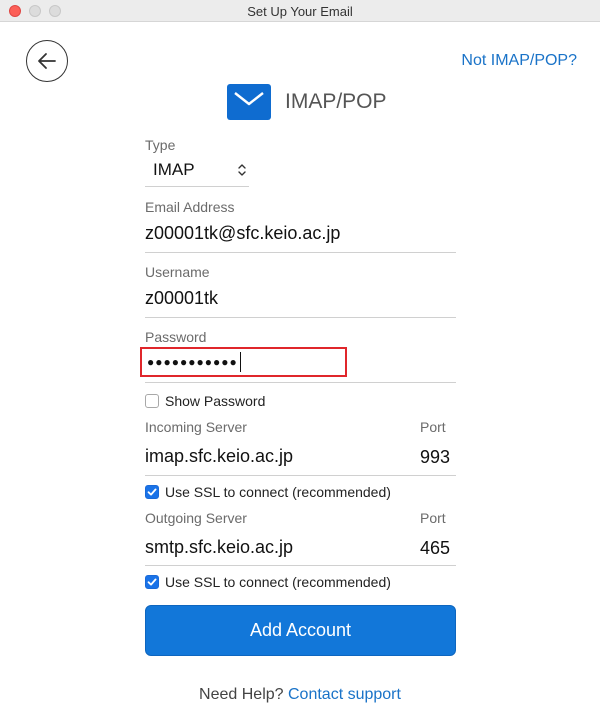 The width and height of the screenshot is (600, 720). I want to click on show-password-checkbox: Show Password, so click(205, 401).